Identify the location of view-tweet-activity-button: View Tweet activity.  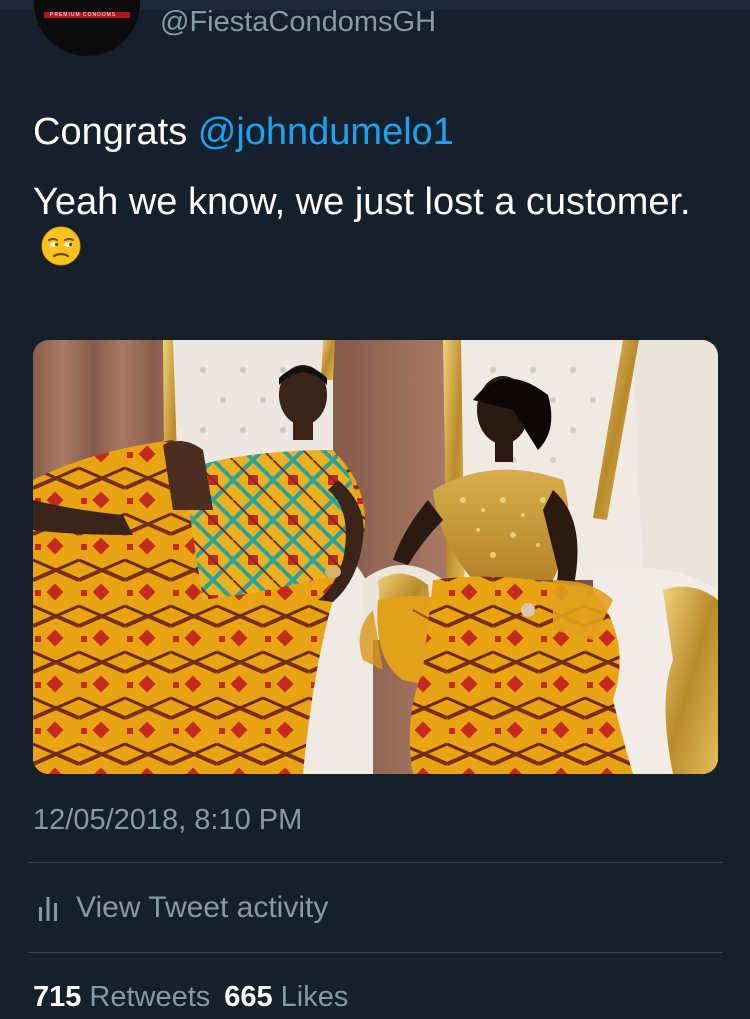
(183, 908).